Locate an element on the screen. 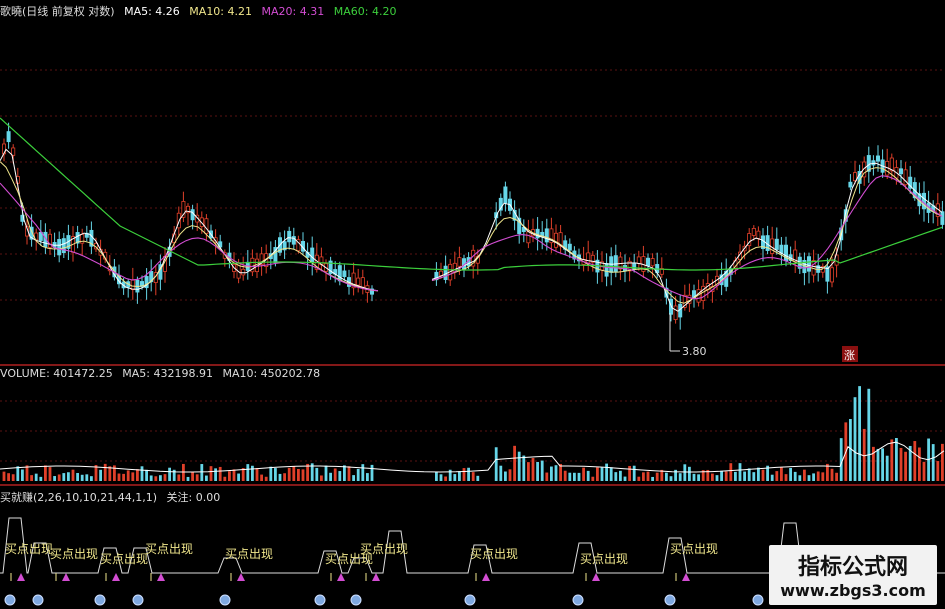  ma5-readout: MA5: 4.26 is located at coordinates (152, 11).